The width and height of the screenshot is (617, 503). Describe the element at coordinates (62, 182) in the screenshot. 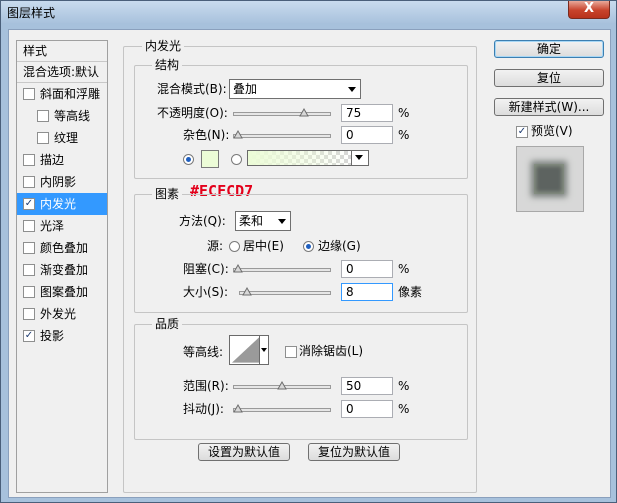

I see `style-item: 内阴影` at that location.